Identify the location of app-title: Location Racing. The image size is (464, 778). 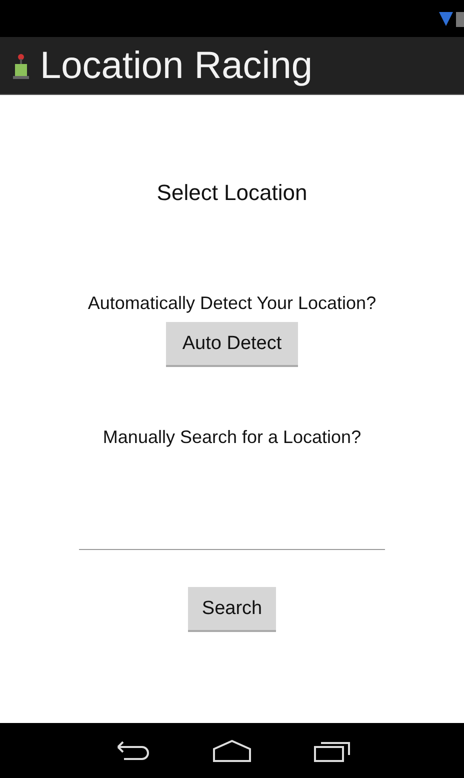
(176, 65).